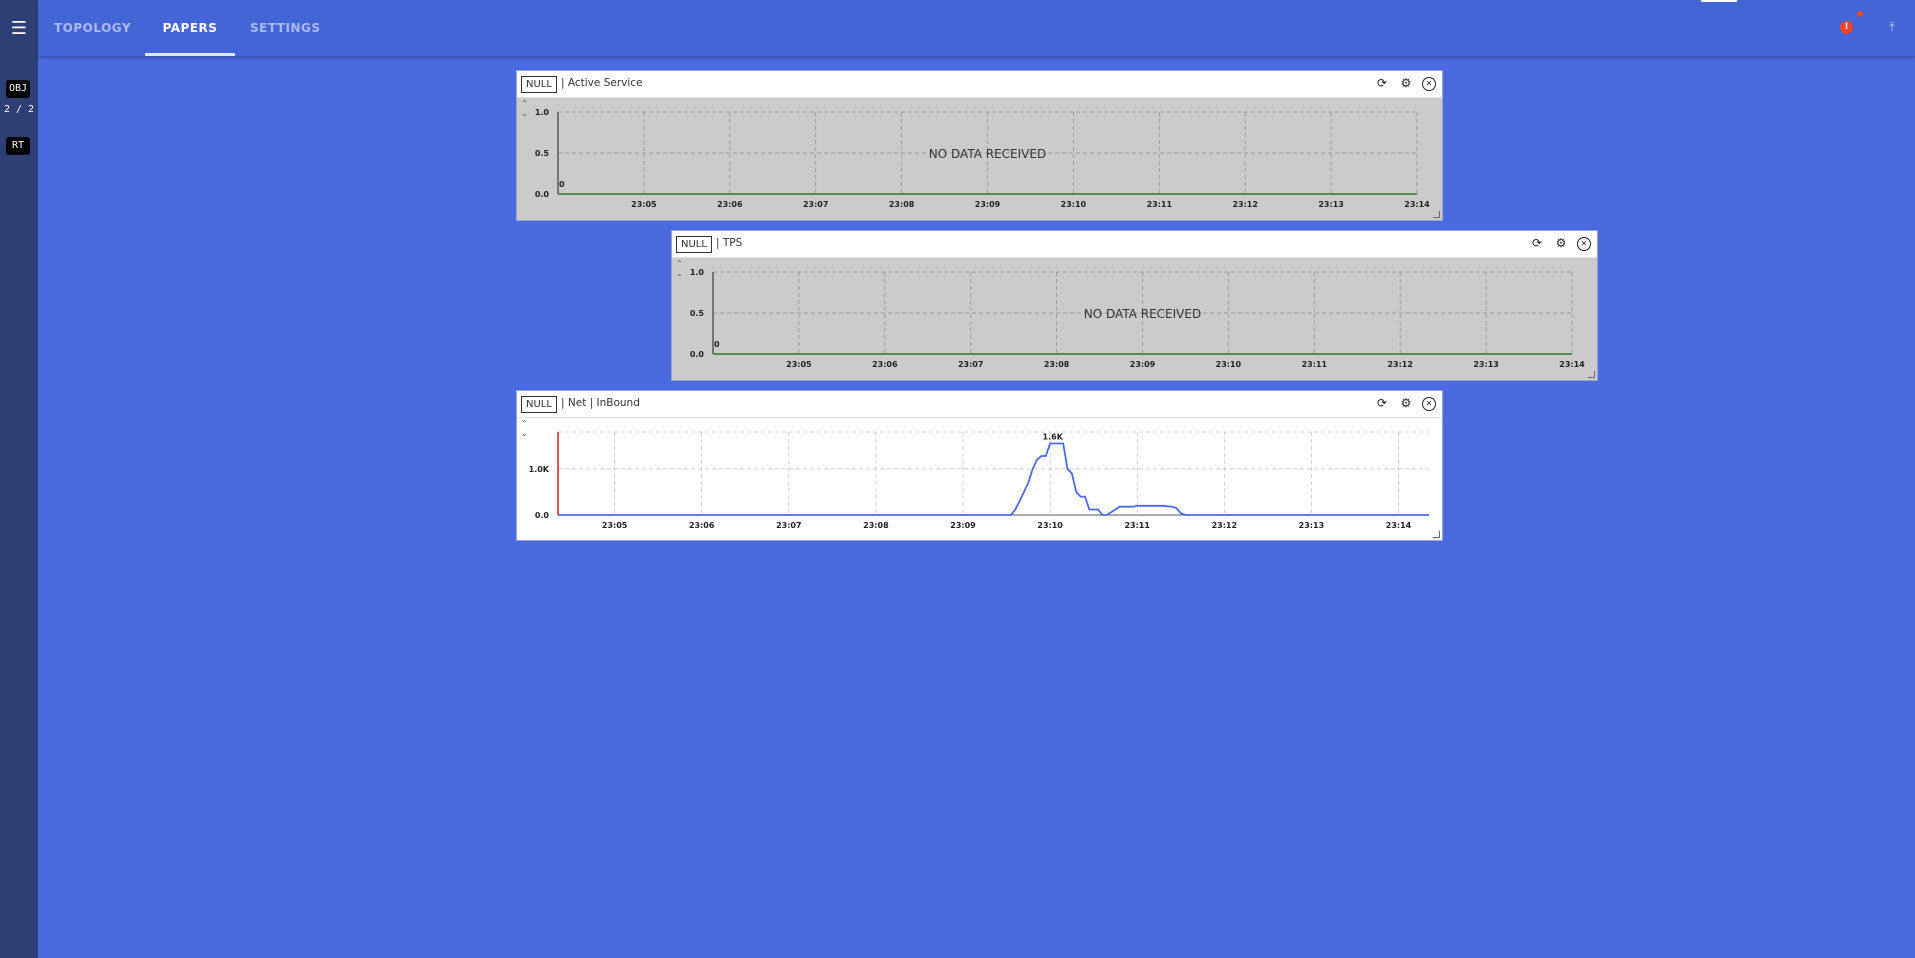 Image resolution: width=1915 pixels, height=958 pixels. What do you see at coordinates (993, 479) in the screenshot?
I see `series-line` at bounding box center [993, 479].